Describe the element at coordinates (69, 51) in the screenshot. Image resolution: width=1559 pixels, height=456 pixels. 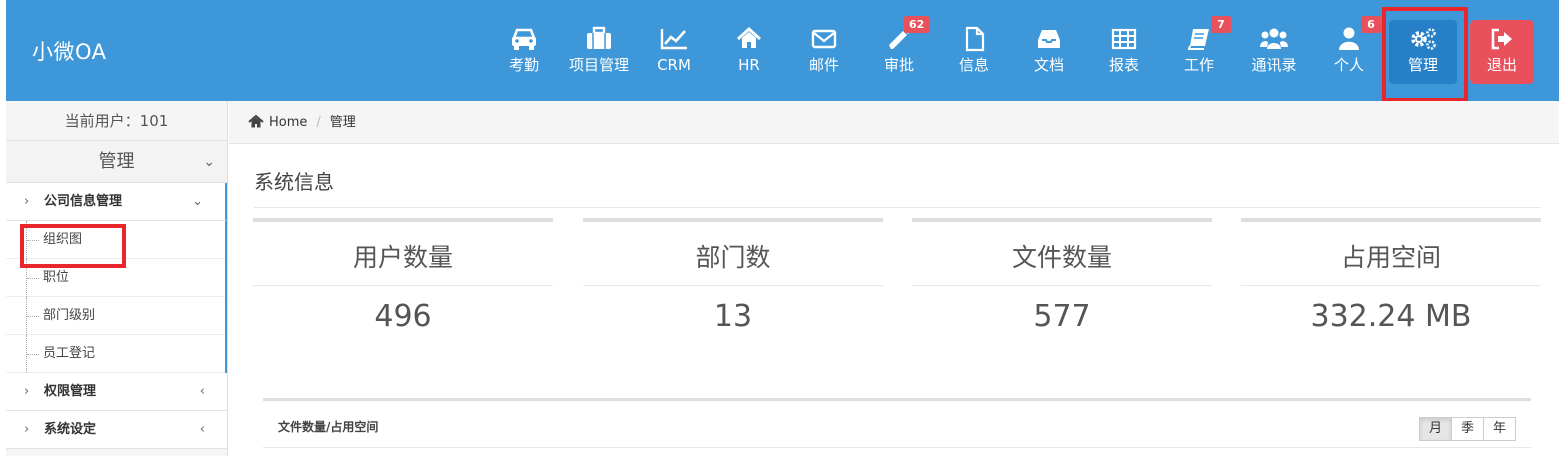
I see `app-brand: 小微OA` at that location.